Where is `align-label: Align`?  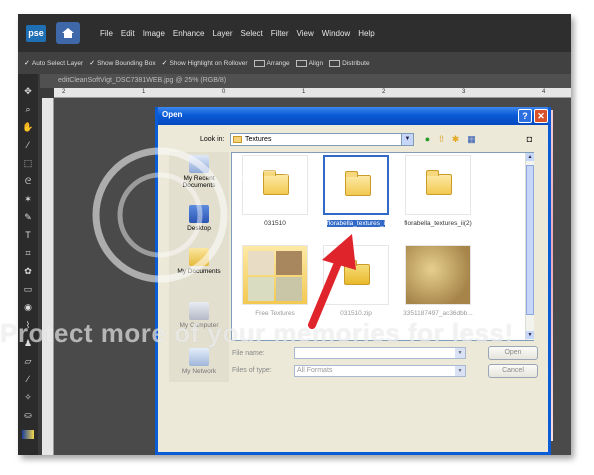
align-label: Align is located at coordinates (316, 63).